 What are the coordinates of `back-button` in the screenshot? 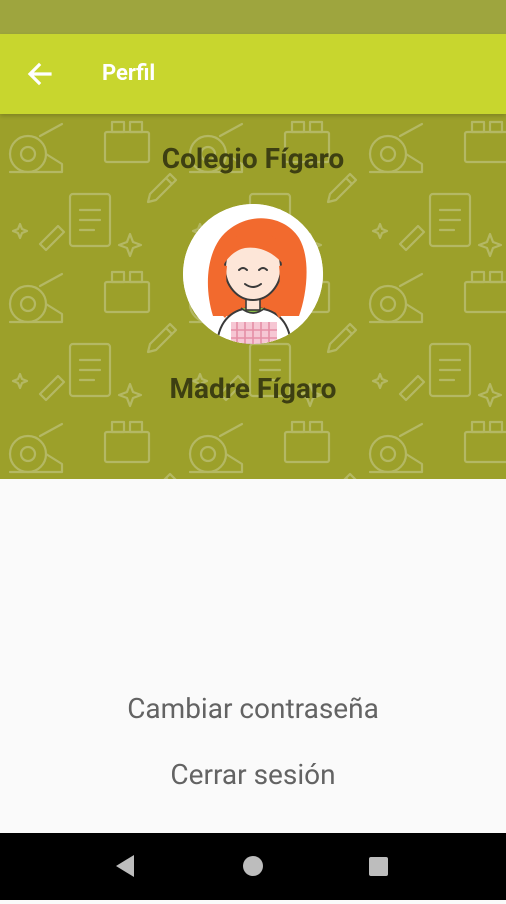 It's located at (40, 74).